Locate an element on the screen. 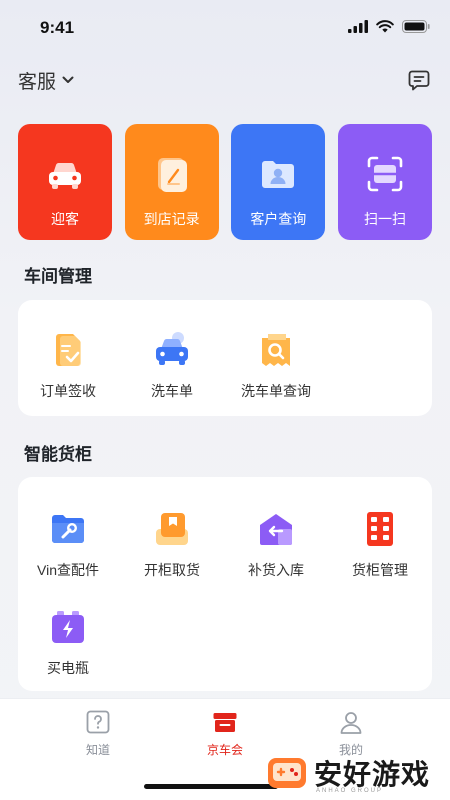 This screenshot has height=800, width=450. quick-action-label: 到店记录 is located at coordinates (171, 219).